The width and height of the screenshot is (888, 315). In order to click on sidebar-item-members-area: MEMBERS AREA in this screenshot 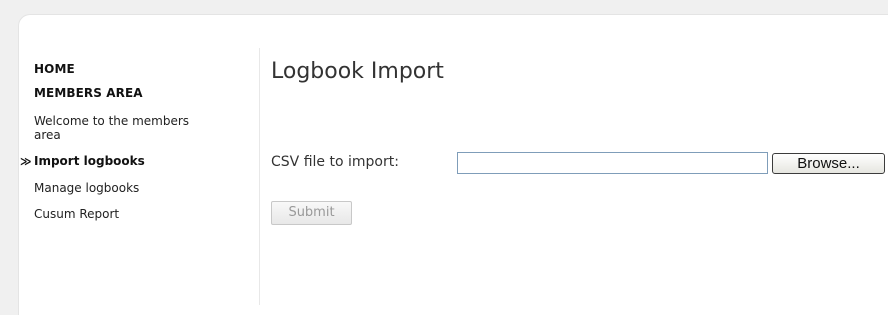, I will do `click(134, 93)`.